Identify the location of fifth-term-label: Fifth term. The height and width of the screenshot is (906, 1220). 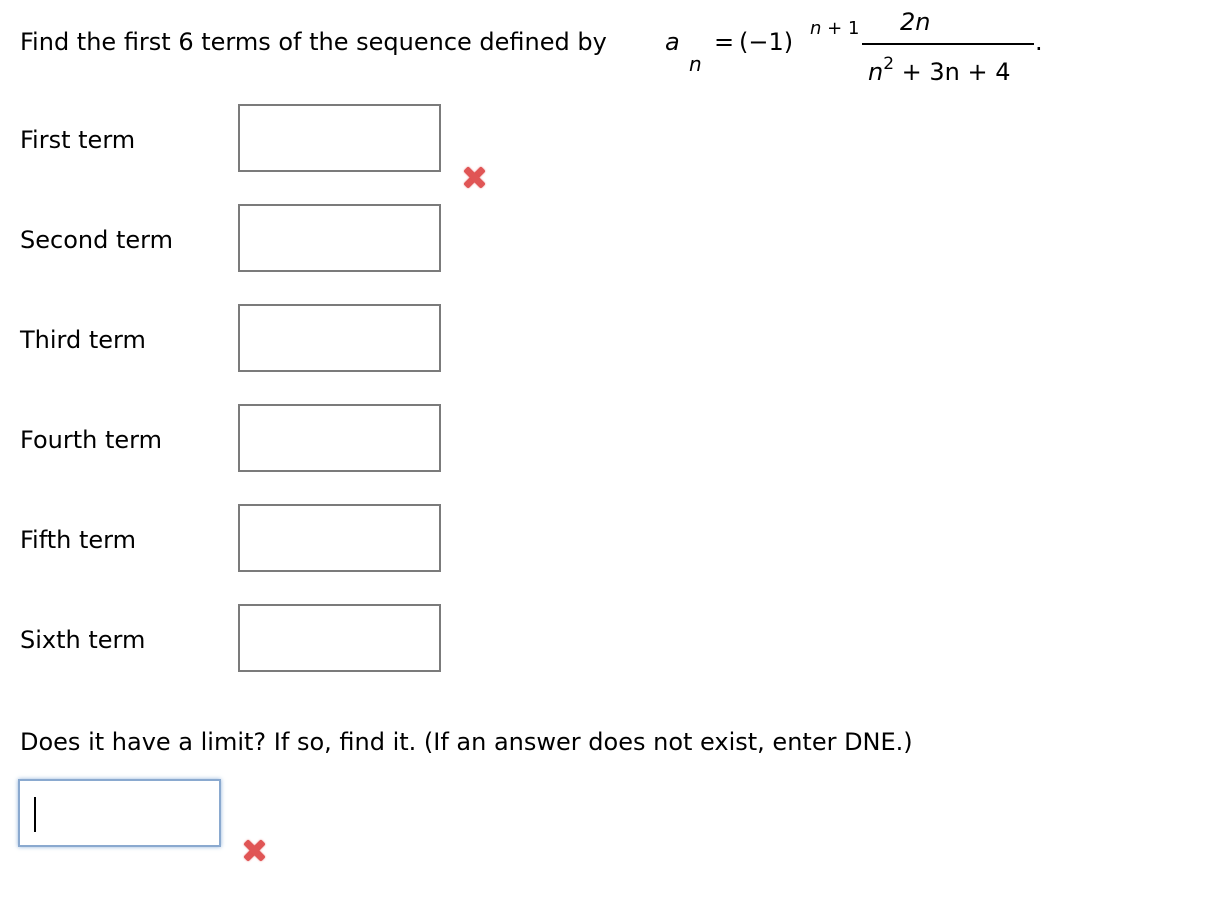
(78, 540).